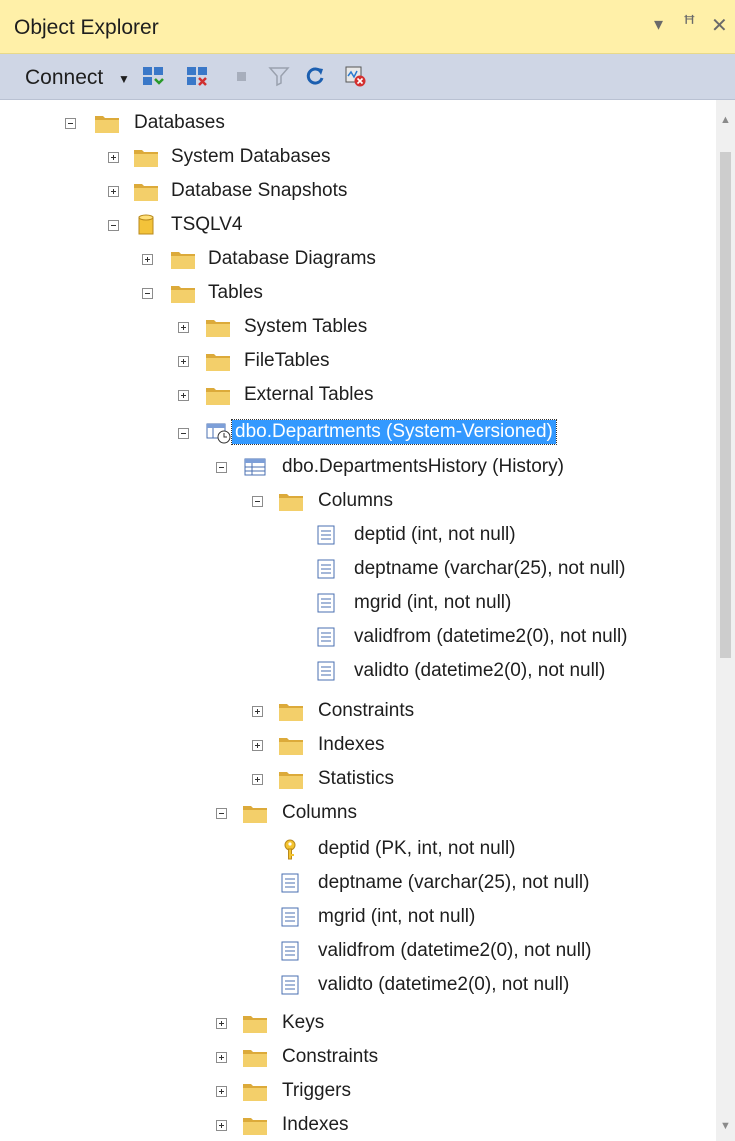 The image size is (735, 1141). I want to click on tree-node-keys: Keys, so click(358, 1023).